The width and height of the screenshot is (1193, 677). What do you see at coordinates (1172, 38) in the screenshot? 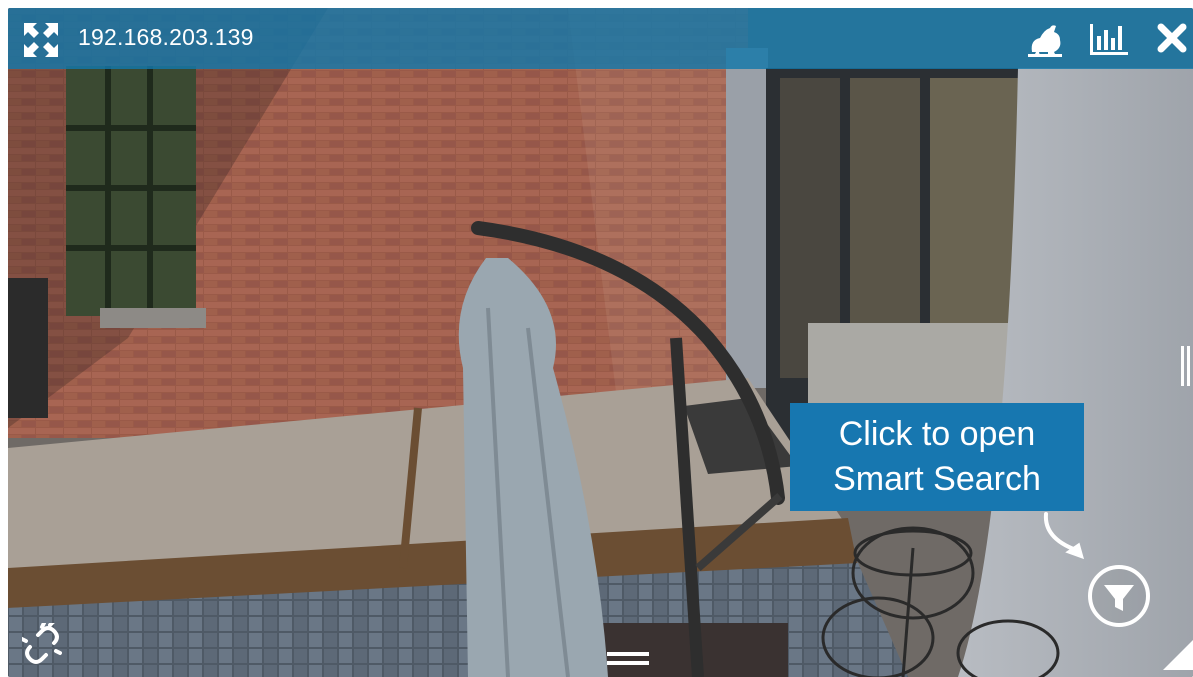
I see `close-icon` at bounding box center [1172, 38].